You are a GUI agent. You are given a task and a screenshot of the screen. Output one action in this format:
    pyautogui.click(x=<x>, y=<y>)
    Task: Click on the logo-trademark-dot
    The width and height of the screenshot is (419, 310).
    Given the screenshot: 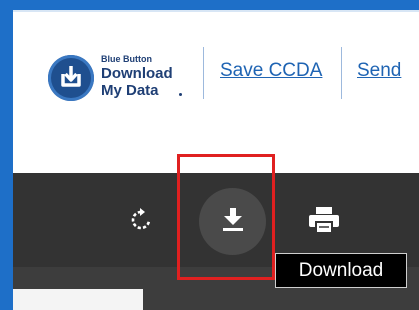 What is the action you would take?
    pyautogui.click(x=180, y=94)
    